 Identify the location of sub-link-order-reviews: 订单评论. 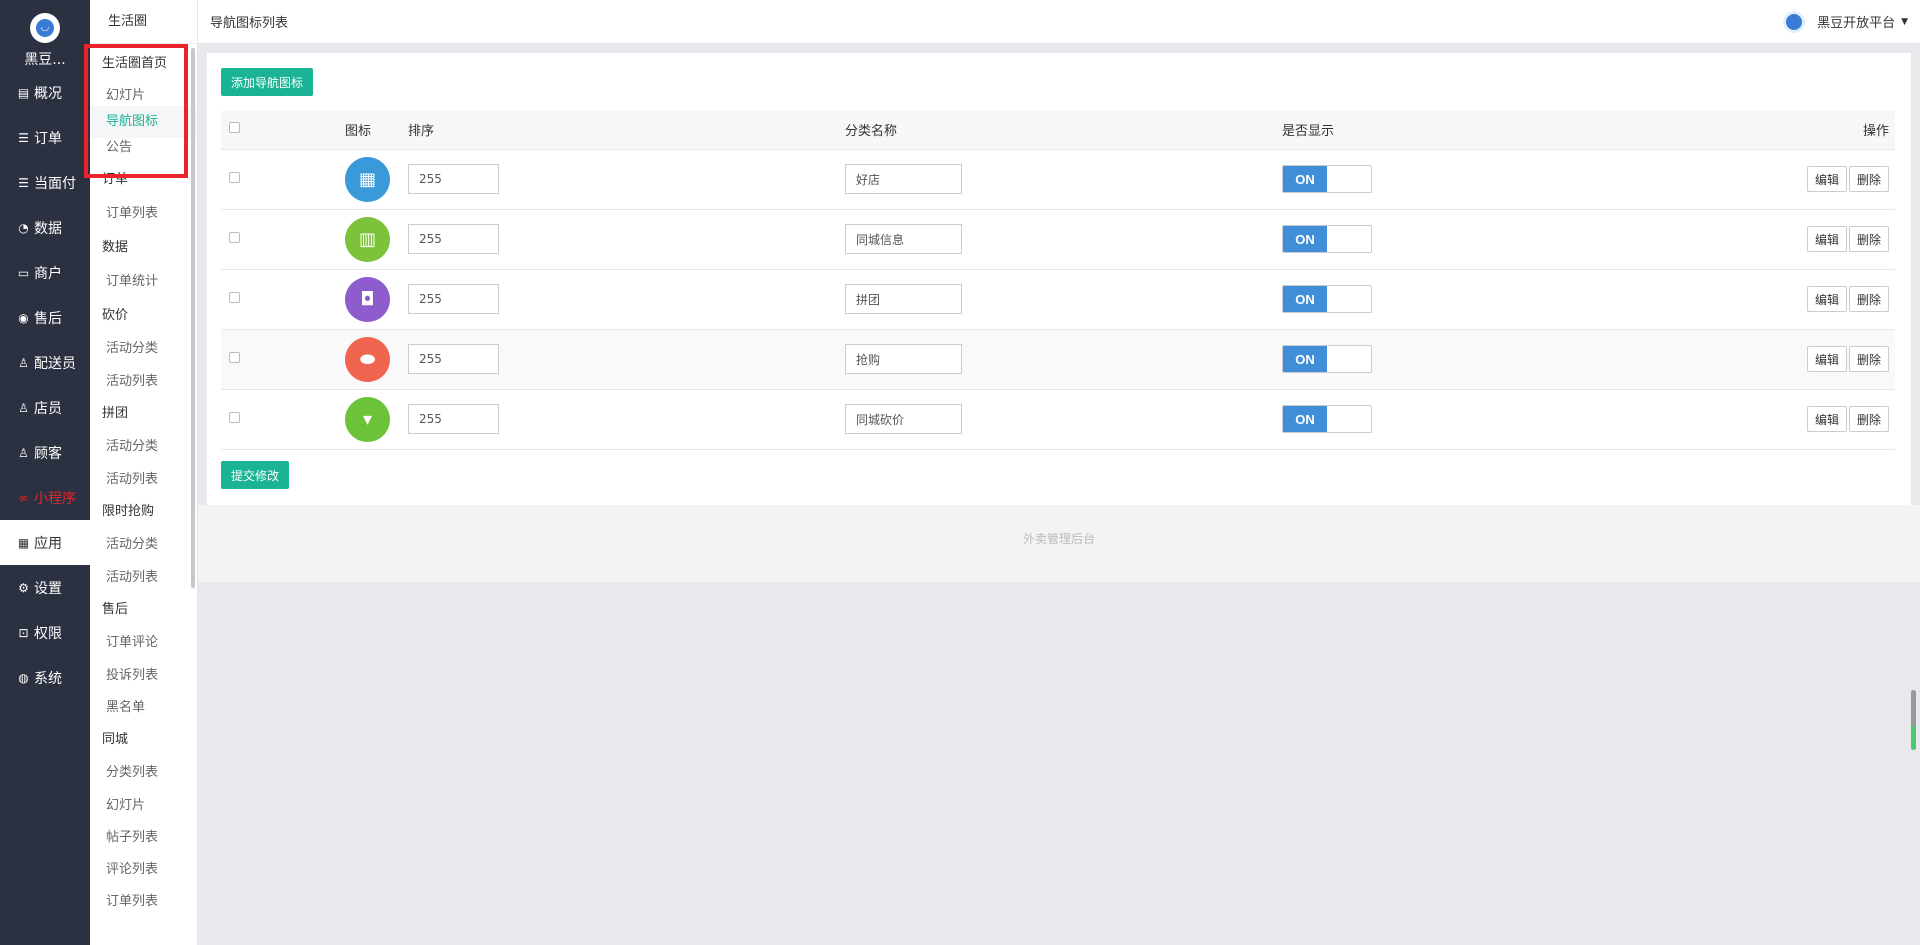
(143, 643).